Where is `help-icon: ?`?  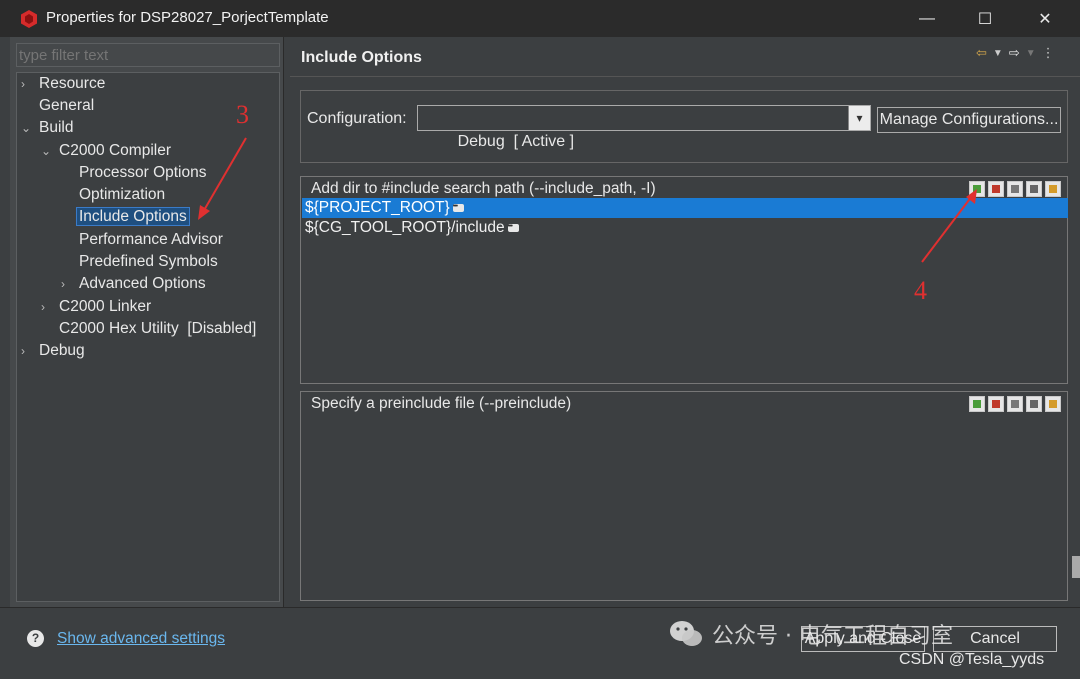
help-icon: ? is located at coordinates (35, 638).